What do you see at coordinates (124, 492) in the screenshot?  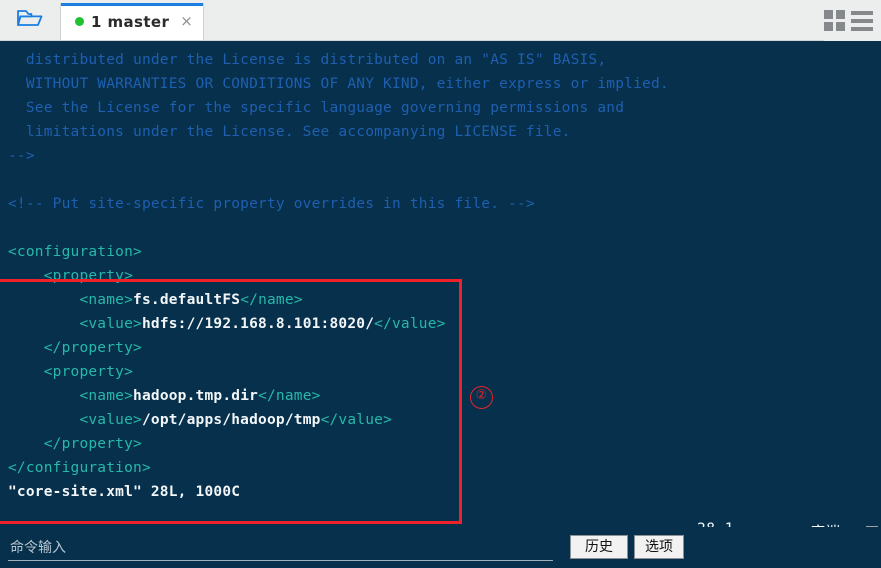 I see `code-token: "core-site.xml" 28L, 1000C` at bounding box center [124, 492].